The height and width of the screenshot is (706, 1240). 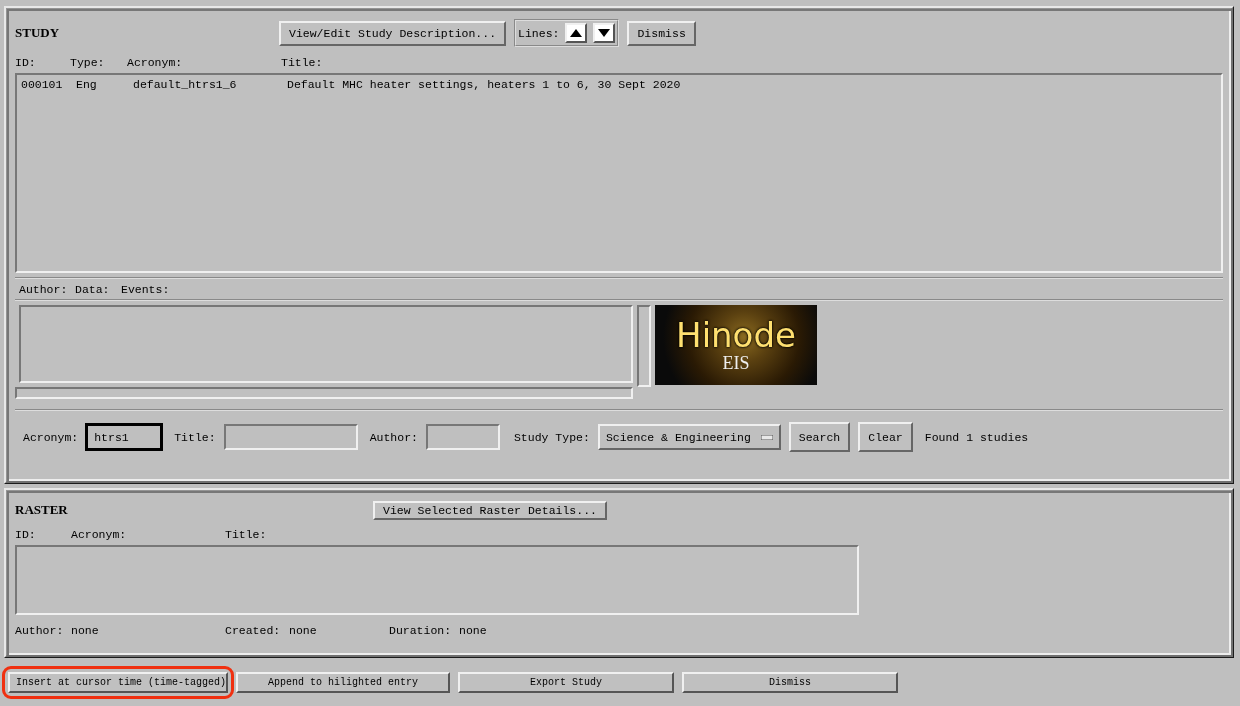 What do you see at coordinates (462, 437) in the screenshot?
I see `author-field` at bounding box center [462, 437].